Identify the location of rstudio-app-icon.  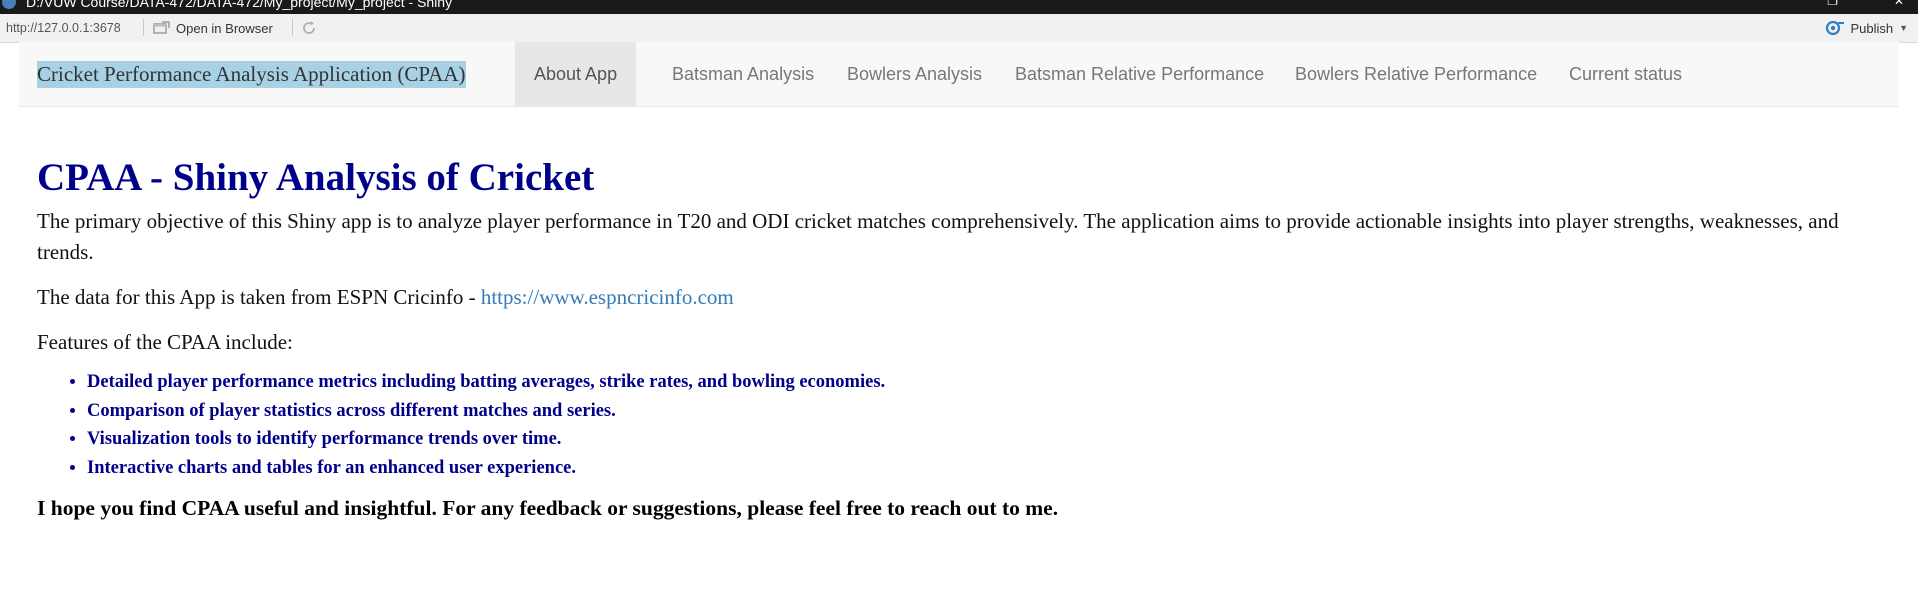
(9, 4).